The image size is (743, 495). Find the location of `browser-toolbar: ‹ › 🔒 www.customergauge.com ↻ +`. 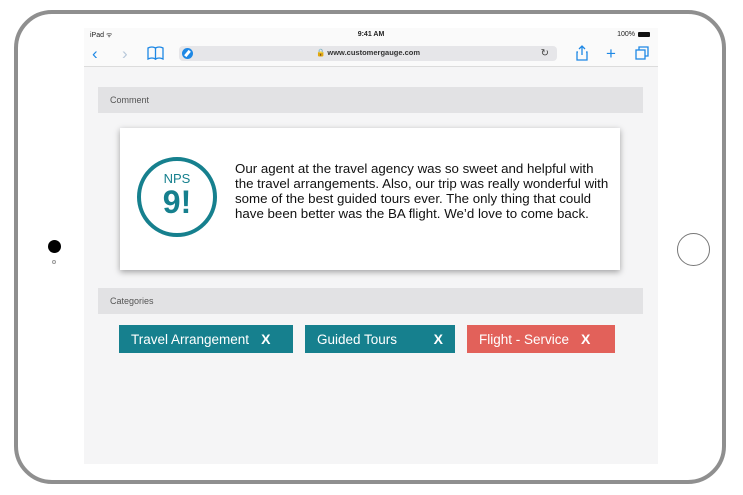

browser-toolbar: ‹ › 🔒 www.customergauge.com ↻ + is located at coordinates (371, 54).